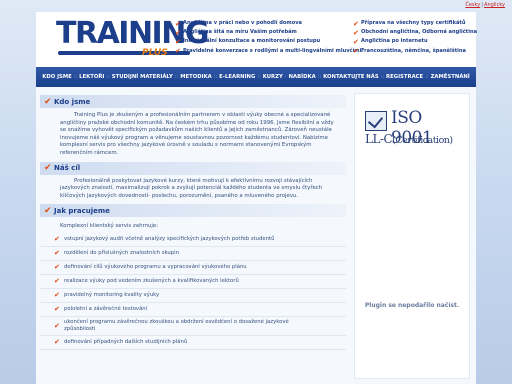 This screenshot has width=512, height=384. What do you see at coordinates (409, 51) in the screenshot?
I see `feature-item: ✔ Francouzština, němčina, španělština` at bounding box center [409, 51].